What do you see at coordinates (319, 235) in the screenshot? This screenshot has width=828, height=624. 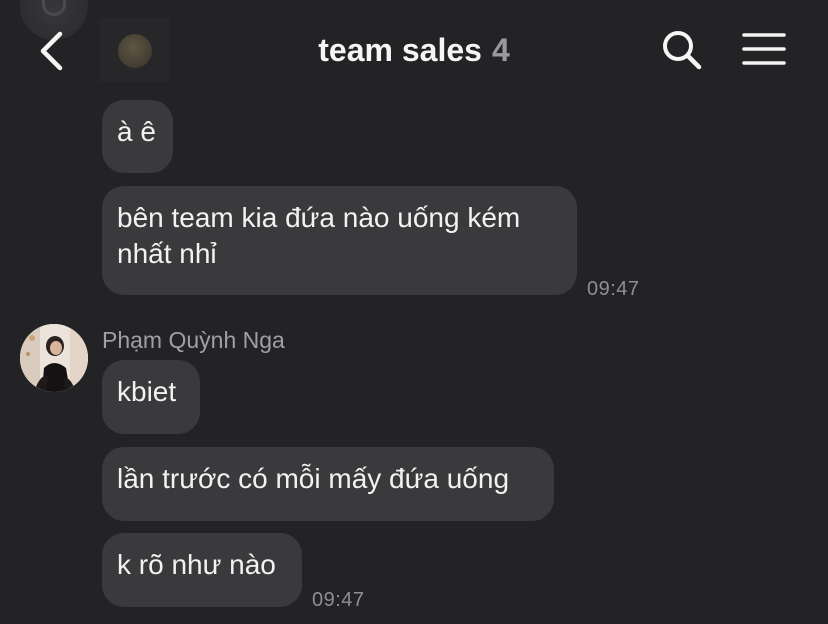 I see `message-text: bên team kia đứa nào uống kém nhất nhỉ` at bounding box center [319, 235].